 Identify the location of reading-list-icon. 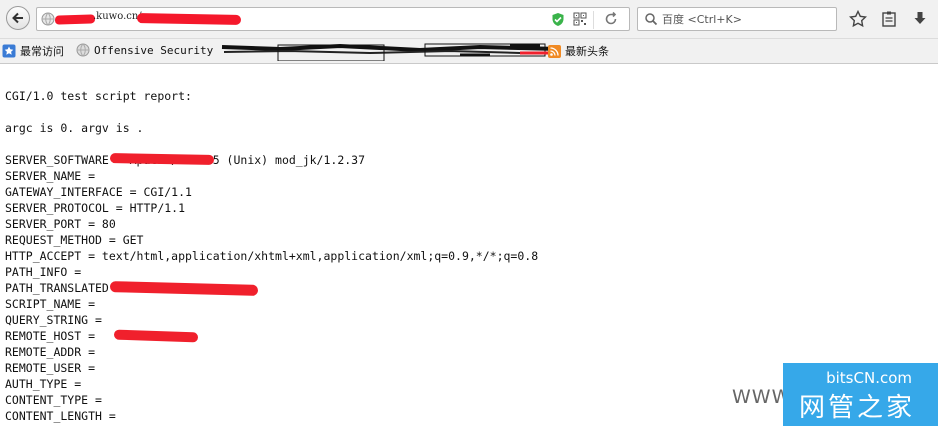
(889, 19).